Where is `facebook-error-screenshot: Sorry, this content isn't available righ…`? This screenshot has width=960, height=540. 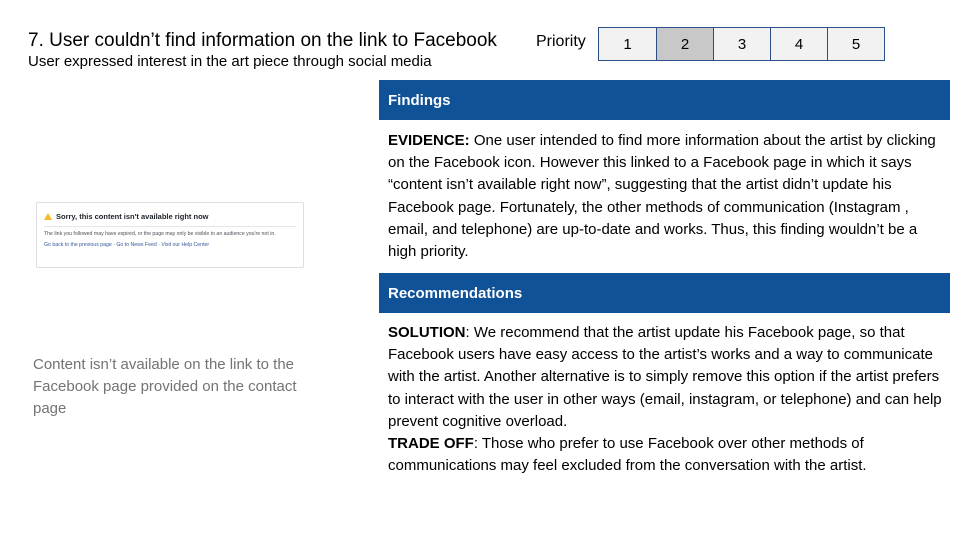
facebook-error-screenshot: Sorry, this content isn't available righ… is located at coordinates (170, 235).